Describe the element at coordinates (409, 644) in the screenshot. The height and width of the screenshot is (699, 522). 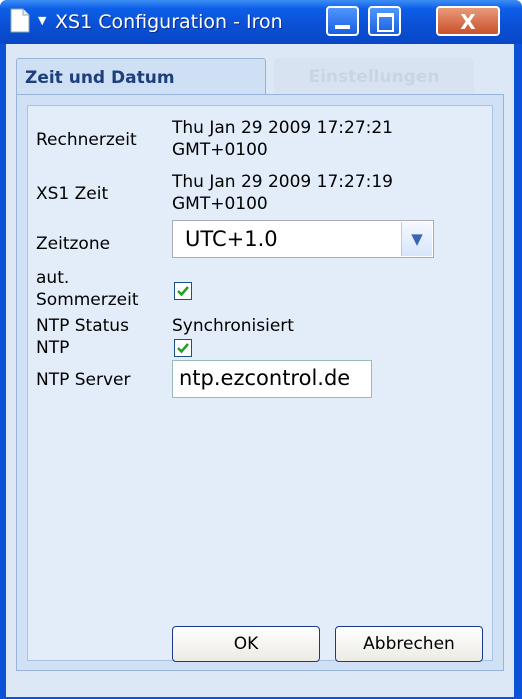
I see `cancel-button: Abbrechen` at that location.